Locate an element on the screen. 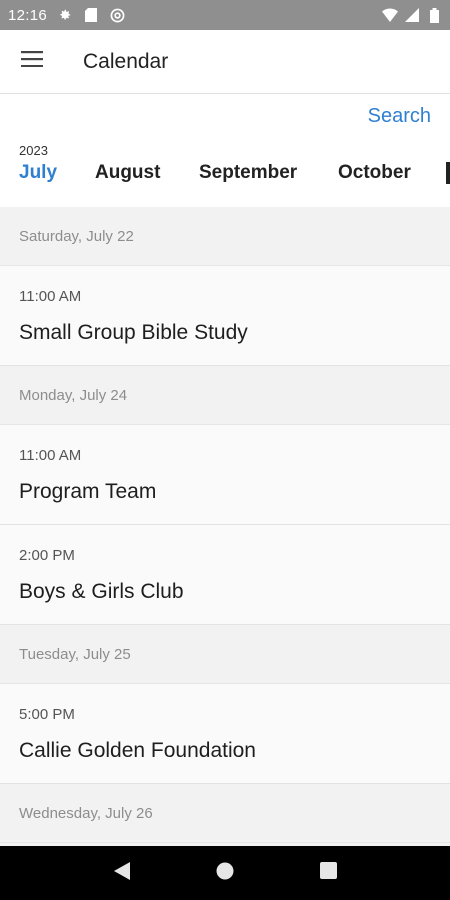  sd-card-icon is located at coordinates (91, 15).